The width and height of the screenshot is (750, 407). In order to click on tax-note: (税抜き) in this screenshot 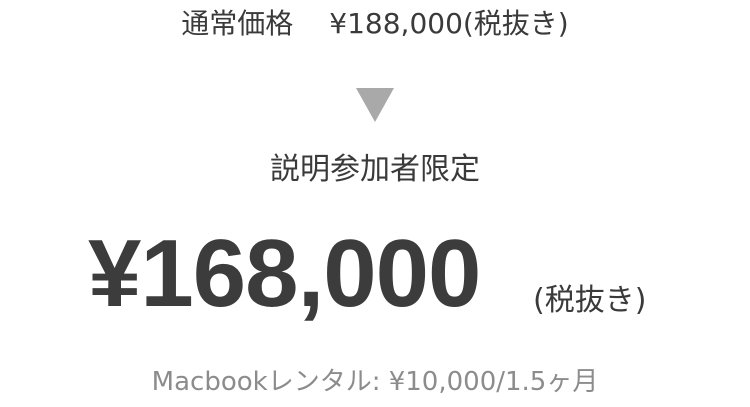, I will do `click(590, 300)`.